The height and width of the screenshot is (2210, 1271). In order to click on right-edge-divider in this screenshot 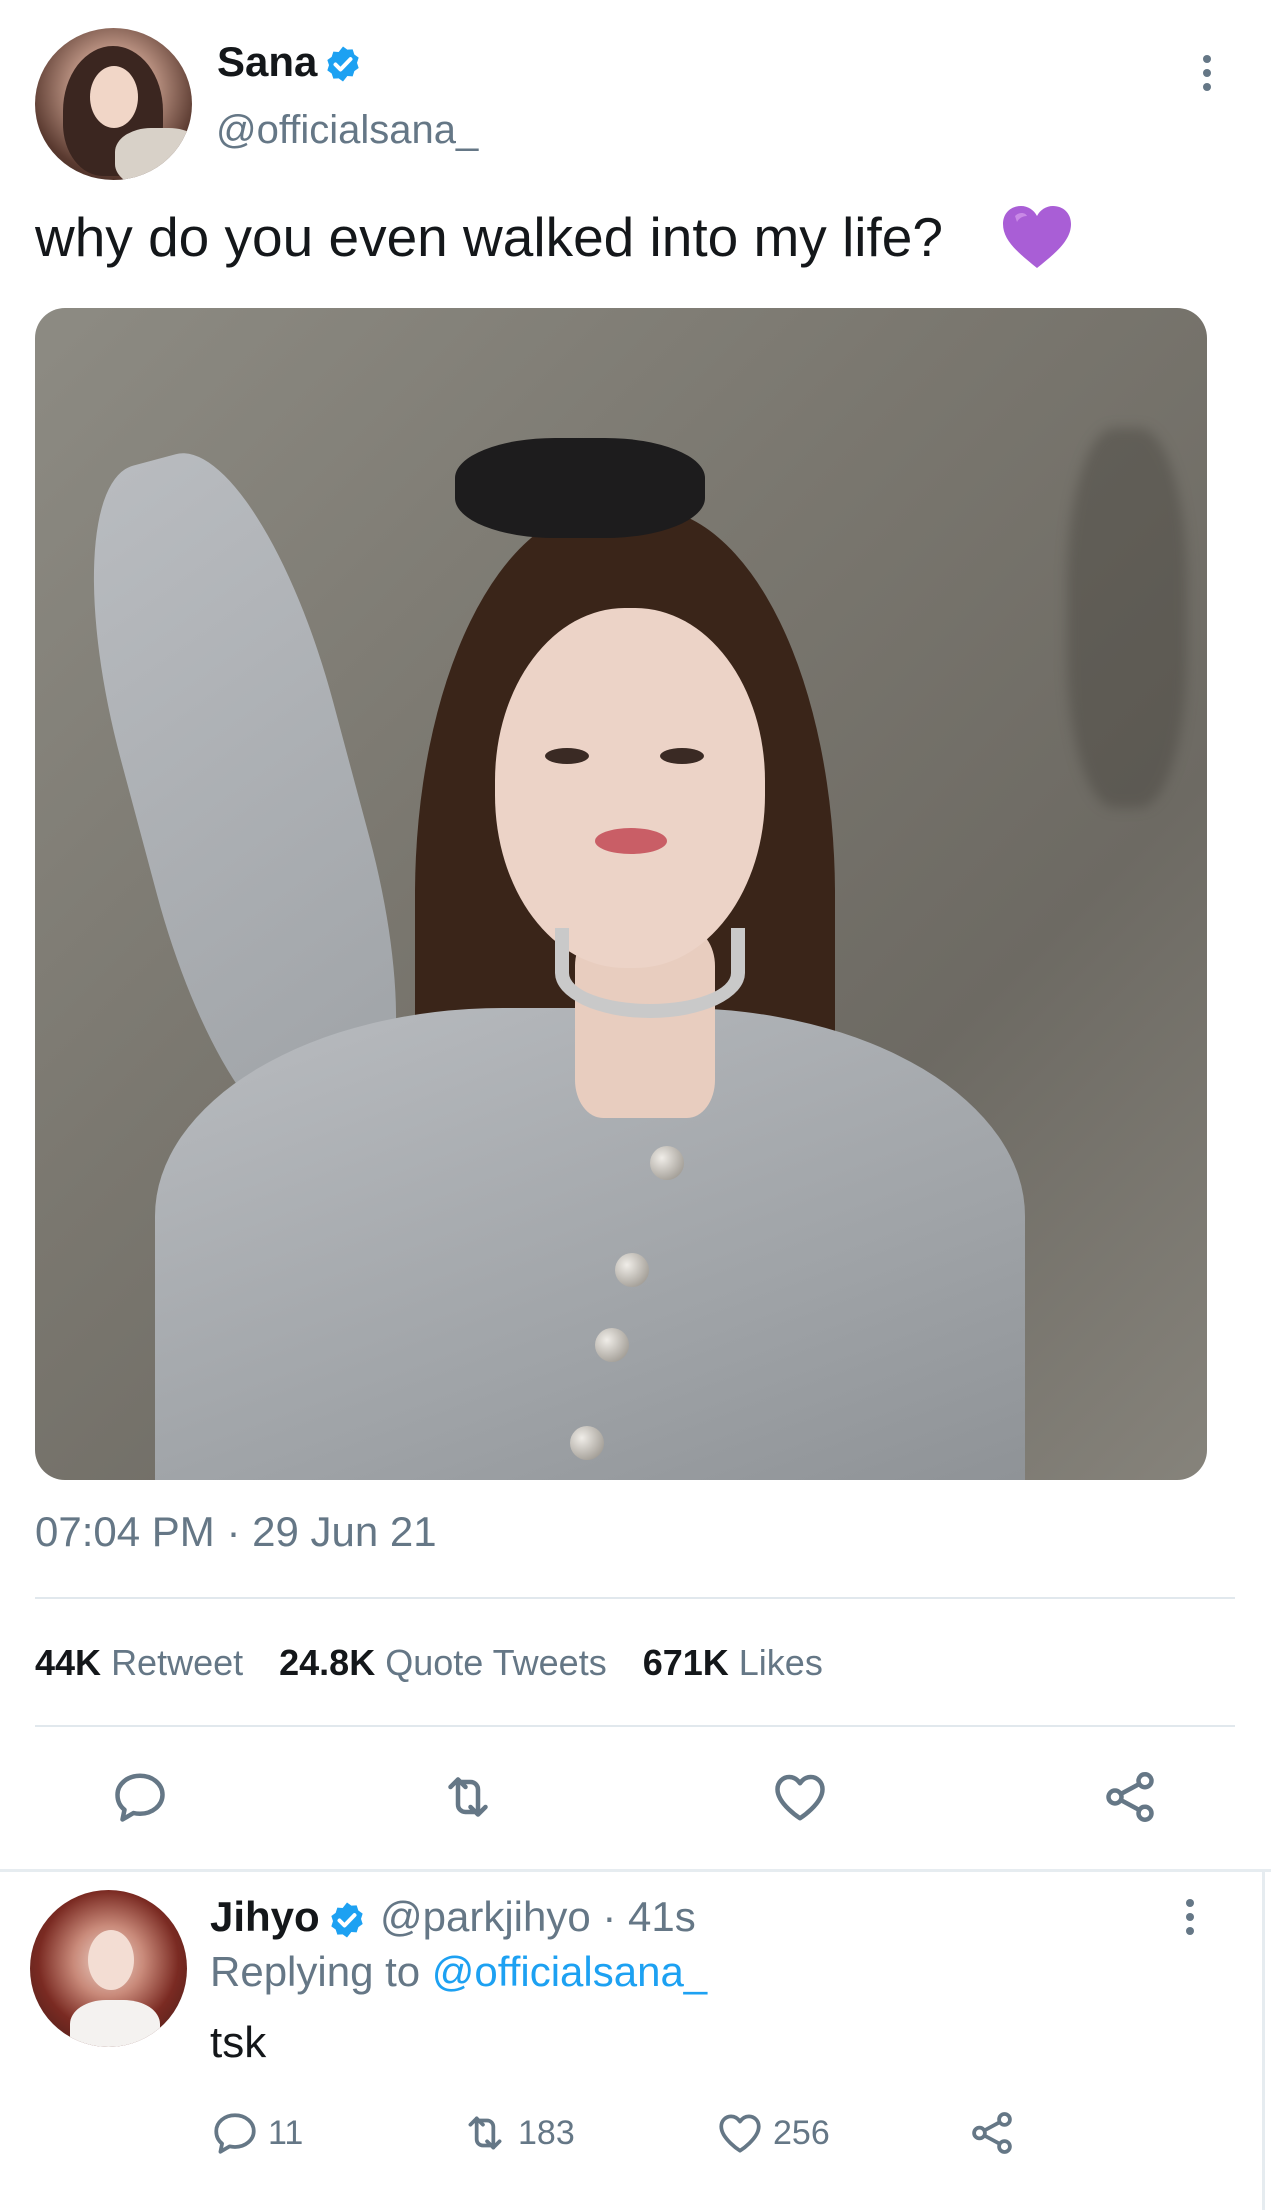, I will do `click(1263, 2039)`.